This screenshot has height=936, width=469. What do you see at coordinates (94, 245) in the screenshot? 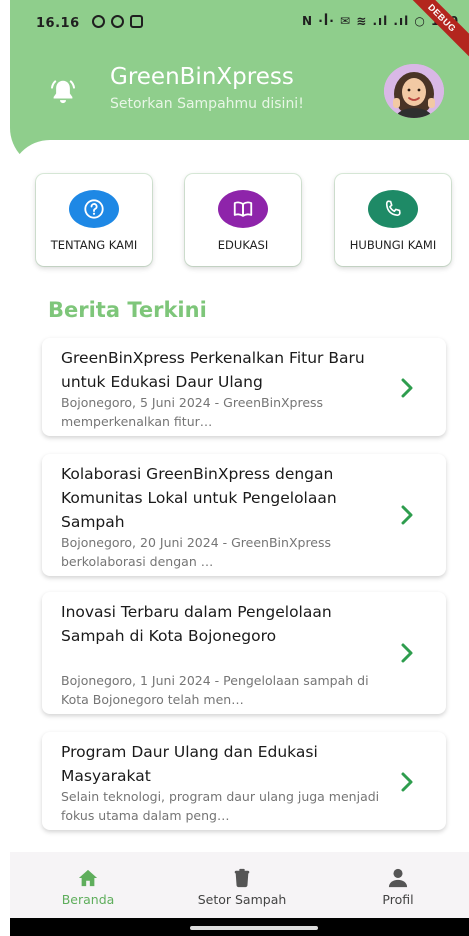
I see `menu-label: TENTANG KAMI` at bounding box center [94, 245].